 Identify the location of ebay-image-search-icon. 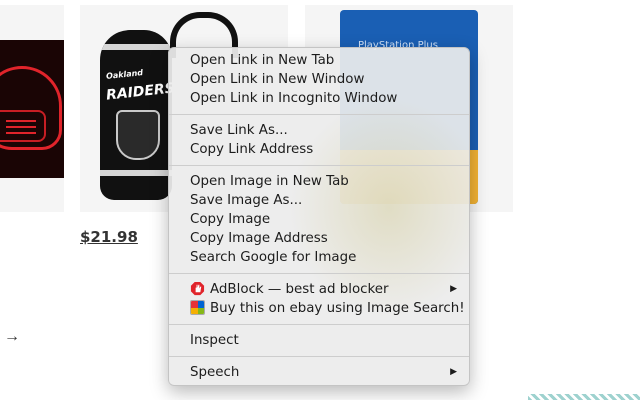
(197, 307).